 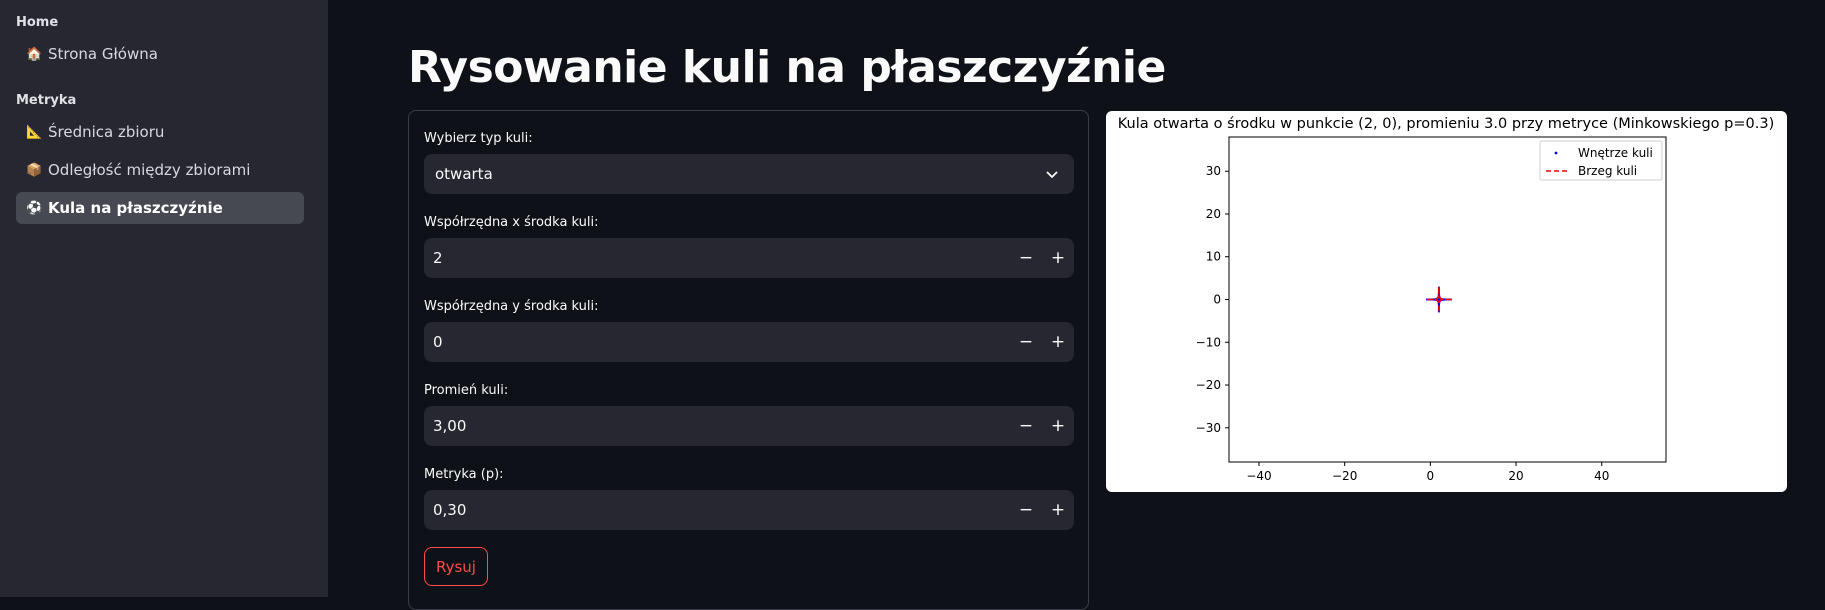 I want to click on y-tick-label: 20, so click(x=1213, y=214).